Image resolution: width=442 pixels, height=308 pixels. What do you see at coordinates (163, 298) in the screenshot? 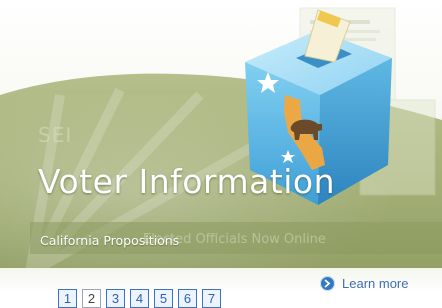
I see `page-button-5: 5` at bounding box center [163, 298].